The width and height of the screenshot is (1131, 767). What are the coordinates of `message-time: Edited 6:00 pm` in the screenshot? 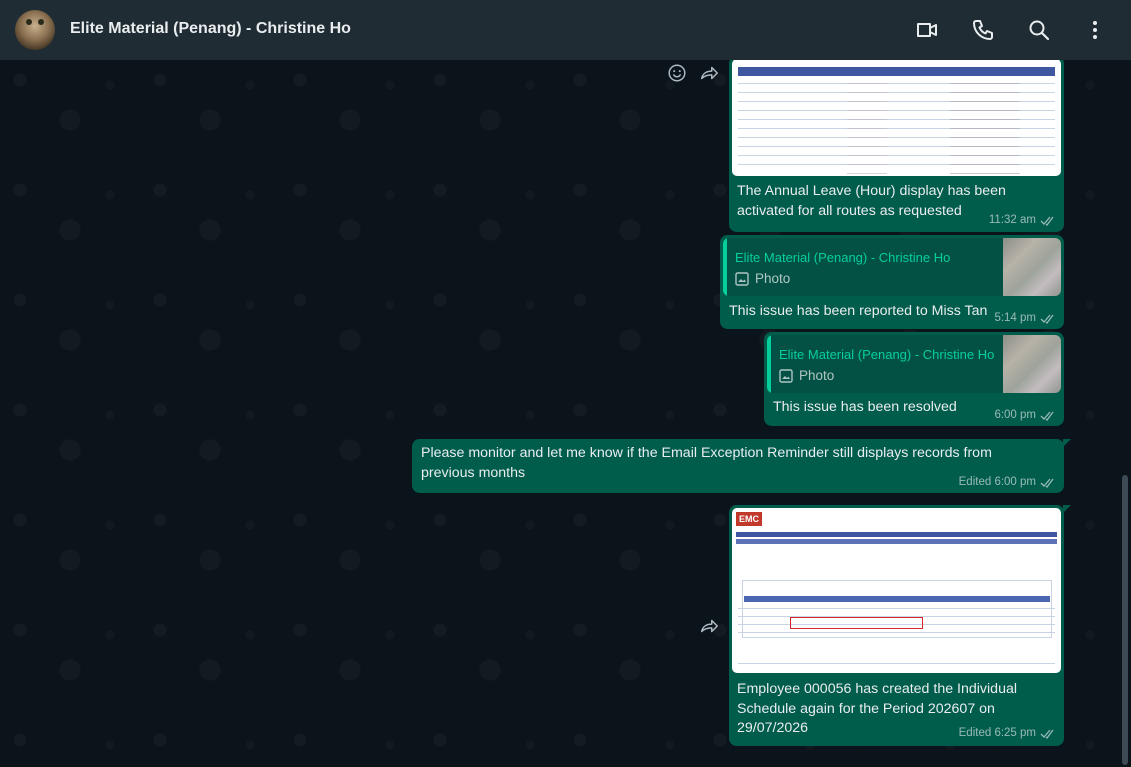 It's located at (997, 482).